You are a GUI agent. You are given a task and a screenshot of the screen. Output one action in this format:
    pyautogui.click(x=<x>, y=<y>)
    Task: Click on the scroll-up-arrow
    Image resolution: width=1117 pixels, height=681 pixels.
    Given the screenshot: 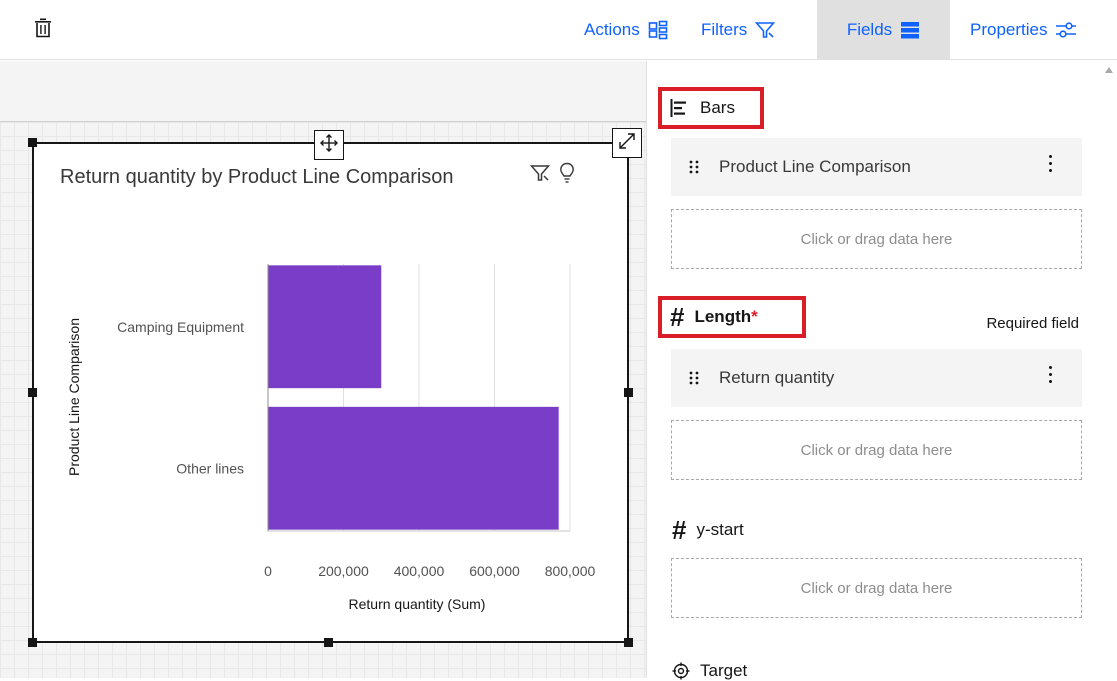 What is the action you would take?
    pyautogui.click(x=1109, y=70)
    